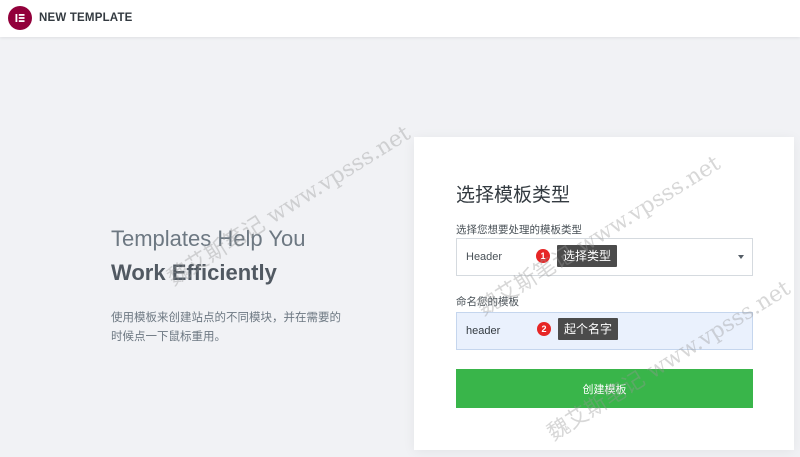  What do you see at coordinates (208, 256) in the screenshot?
I see `intro-heading: Templates Help You Work Efficiently` at bounding box center [208, 256].